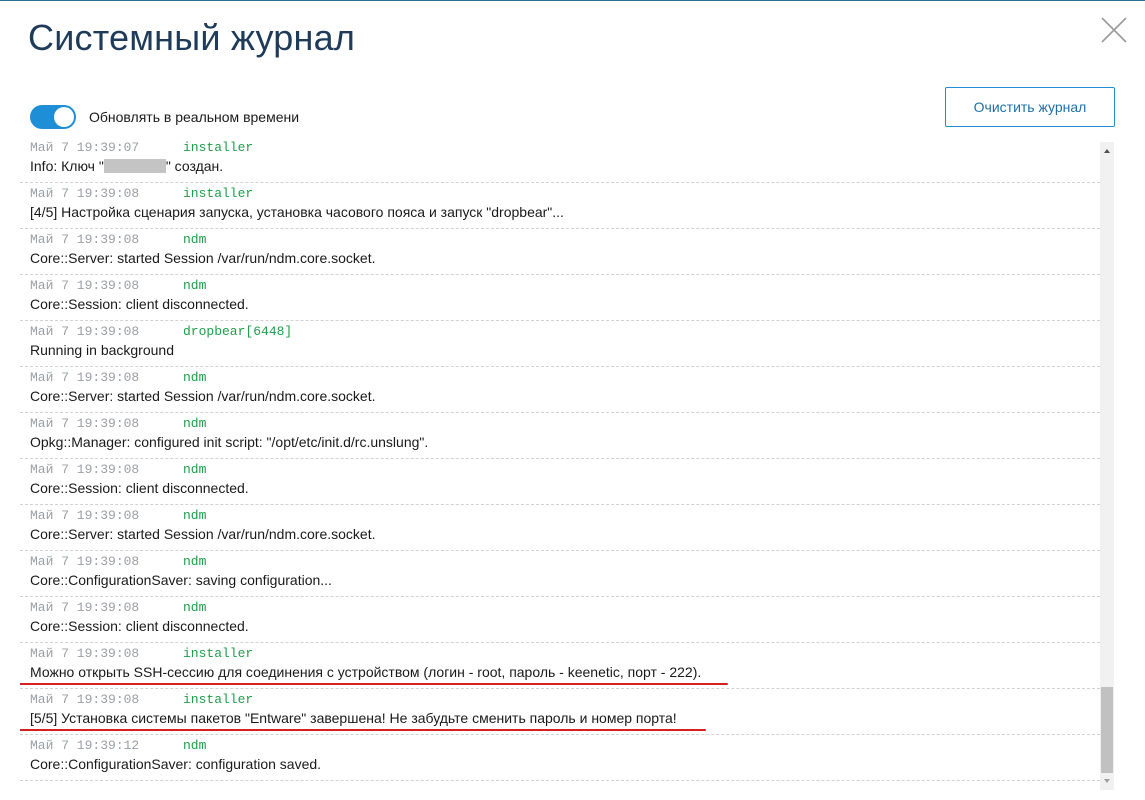 This screenshot has height=800, width=1145. I want to click on realtime-toggle-row: Обновлять в реальном времени, so click(164, 117).